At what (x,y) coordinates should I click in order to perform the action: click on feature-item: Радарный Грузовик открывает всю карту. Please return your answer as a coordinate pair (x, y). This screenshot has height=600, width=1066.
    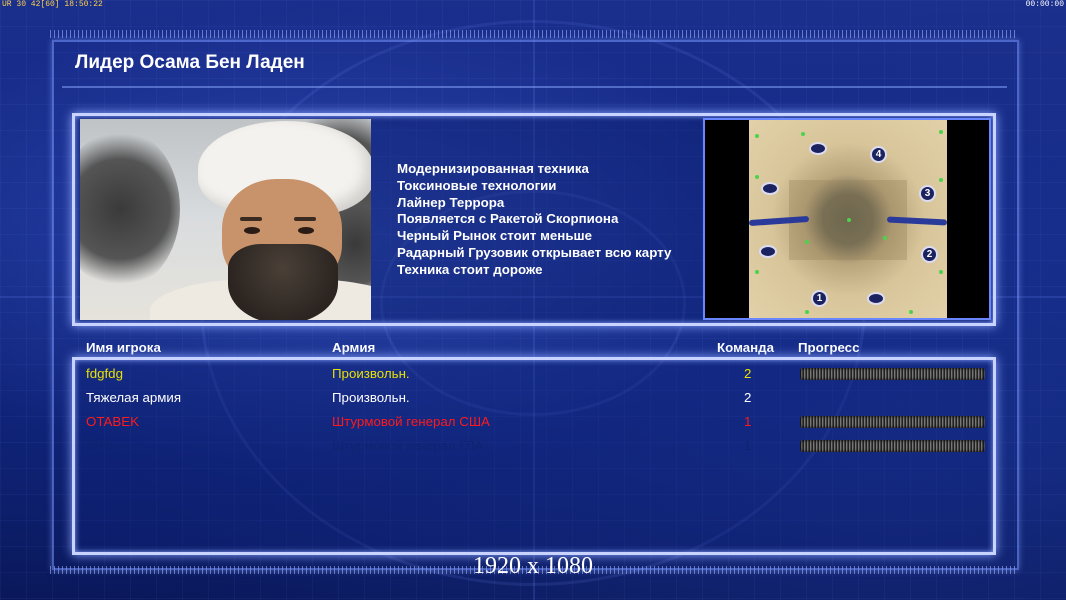
    Looking at the image, I should click on (534, 252).